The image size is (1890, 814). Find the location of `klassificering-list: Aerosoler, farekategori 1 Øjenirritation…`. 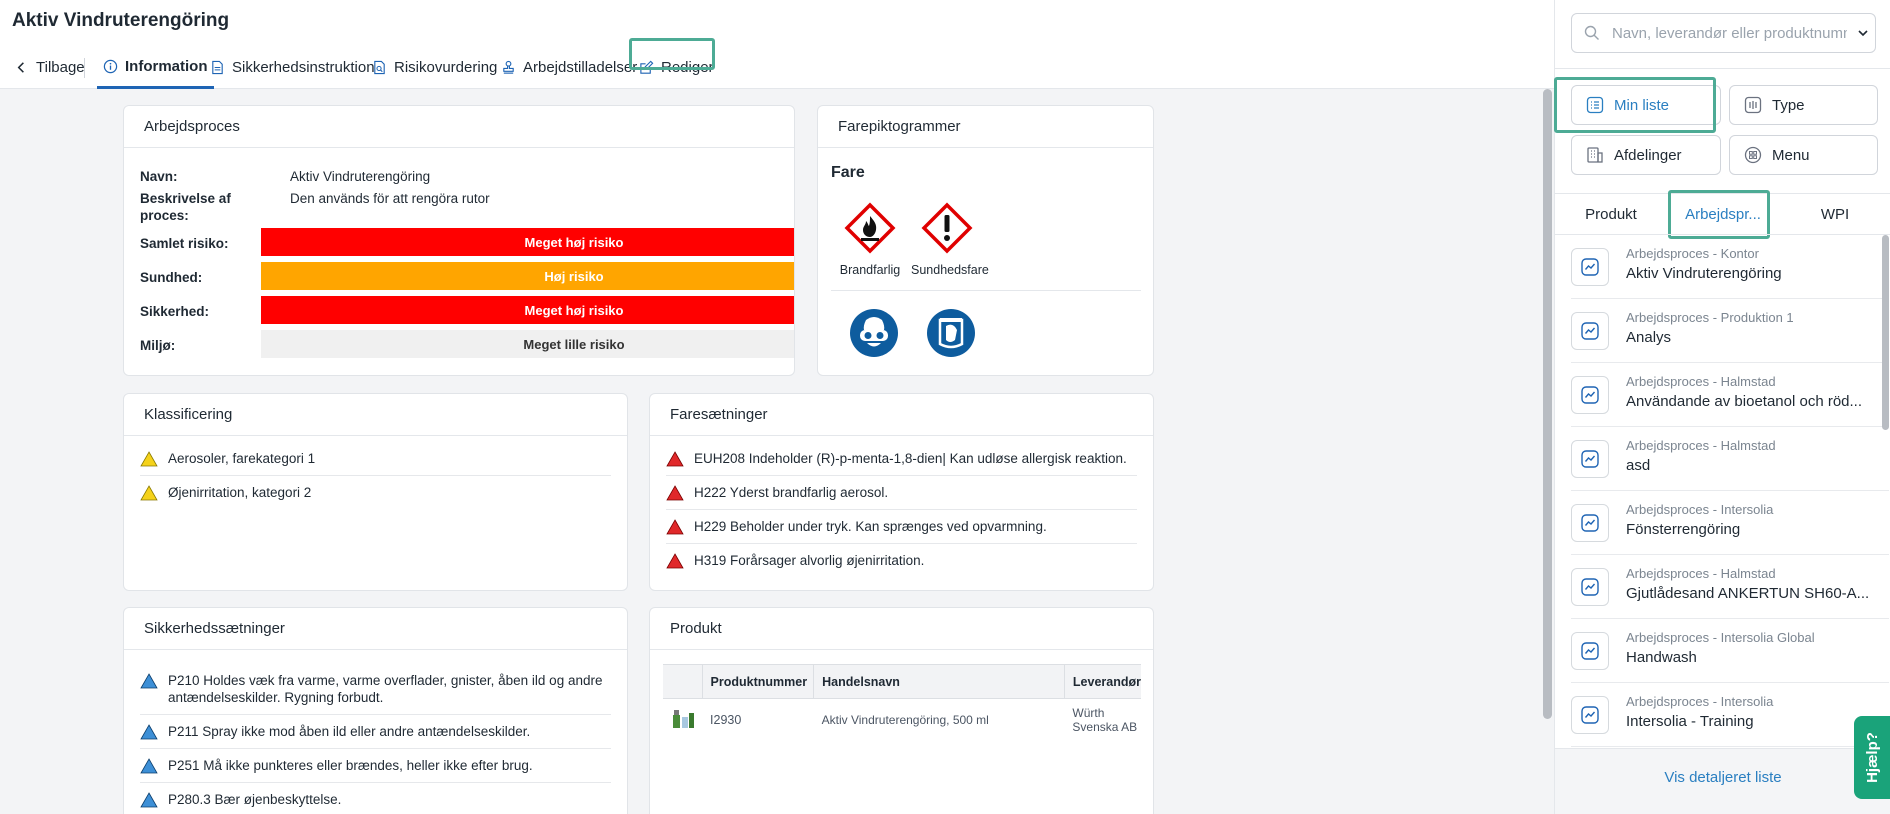

klassificering-list: Aerosoler, farekategori 1 Øjenirritation… is located at coordinates (375, 472).